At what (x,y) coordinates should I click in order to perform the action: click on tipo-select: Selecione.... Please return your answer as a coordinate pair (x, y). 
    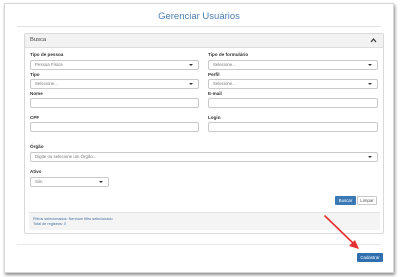
    Looking at the image, I should click on (114, 84).